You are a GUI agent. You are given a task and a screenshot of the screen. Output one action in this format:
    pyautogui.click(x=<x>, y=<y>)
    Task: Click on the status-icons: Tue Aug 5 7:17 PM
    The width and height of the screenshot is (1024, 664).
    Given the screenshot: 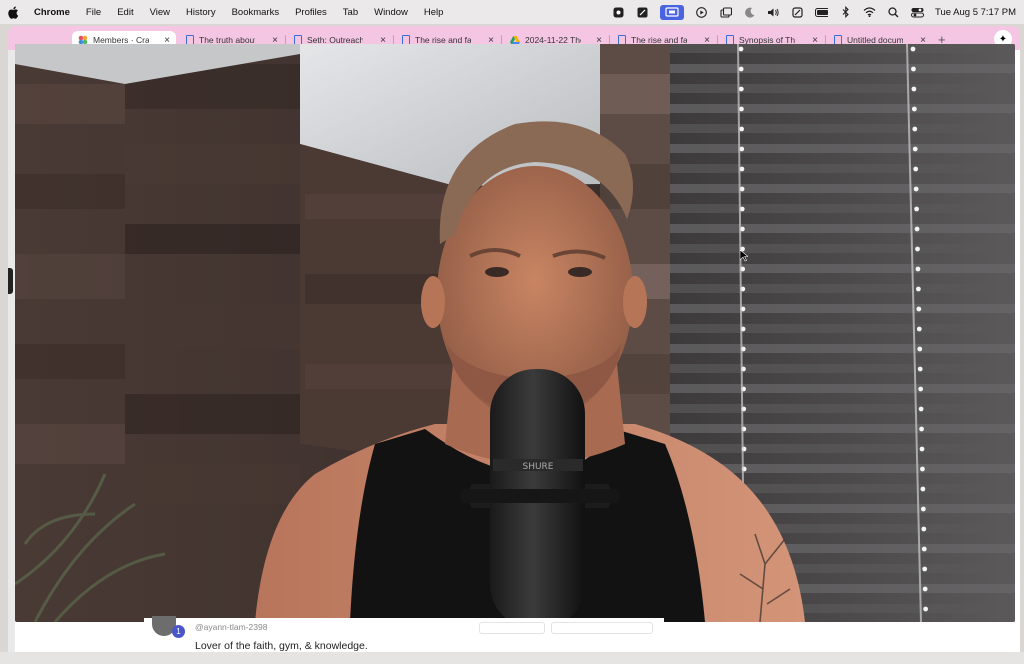 What is the action you would take?
    pyautogui.click(x=814, y=12)
    